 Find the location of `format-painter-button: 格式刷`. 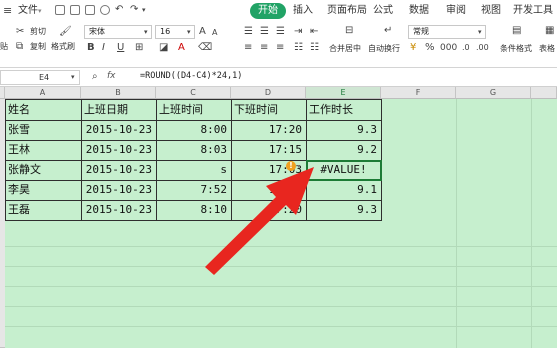

format-painter-button: 格式刷 is located at coordinates (63, 47).